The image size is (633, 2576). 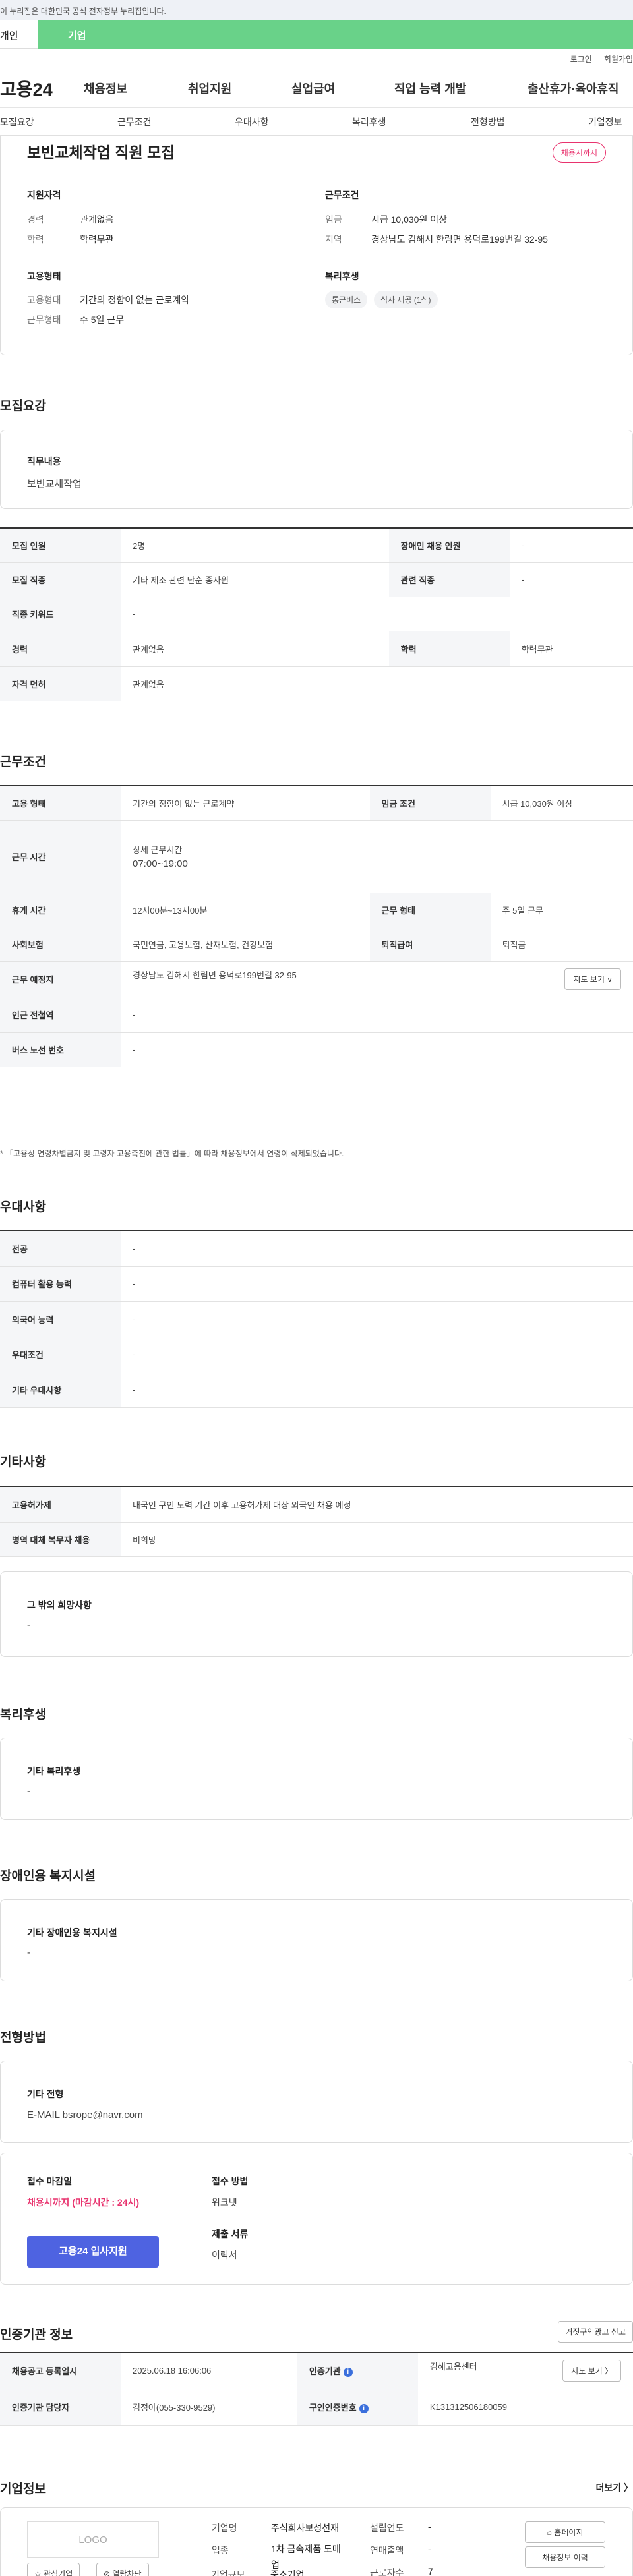 I want to click on cert-agency: 김해고용센터, so click(x=453, y=2367).